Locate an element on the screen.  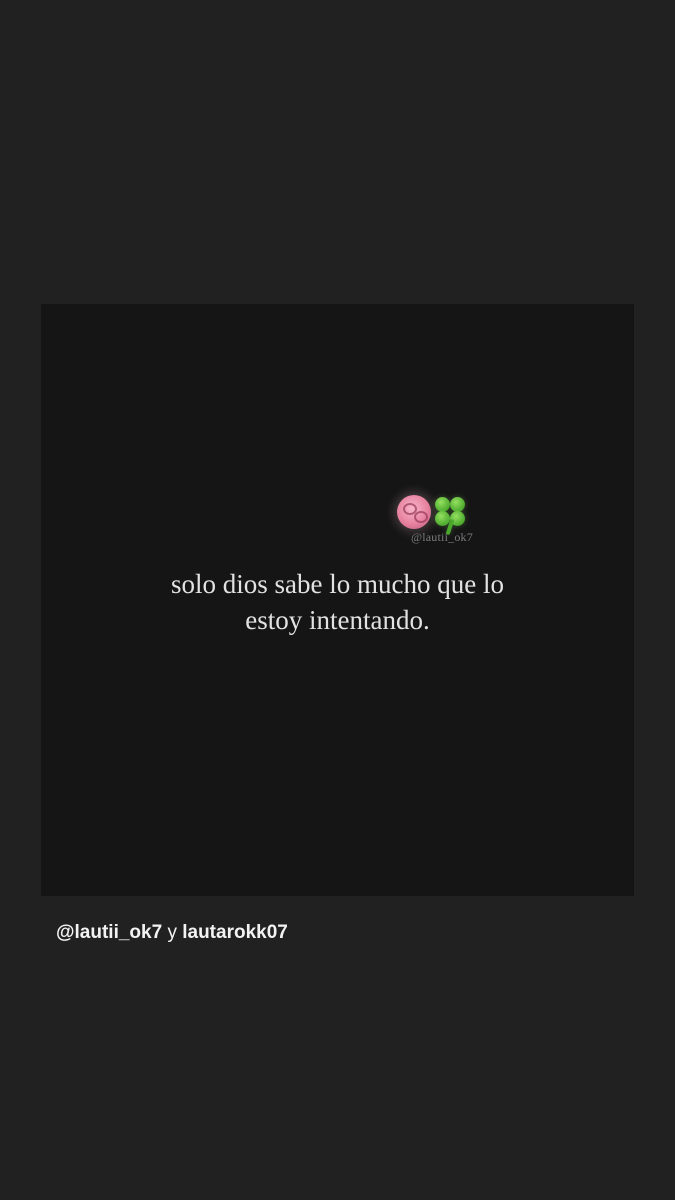
watermark-username: @lautii_ok7 is located at coordinates (442, 537).